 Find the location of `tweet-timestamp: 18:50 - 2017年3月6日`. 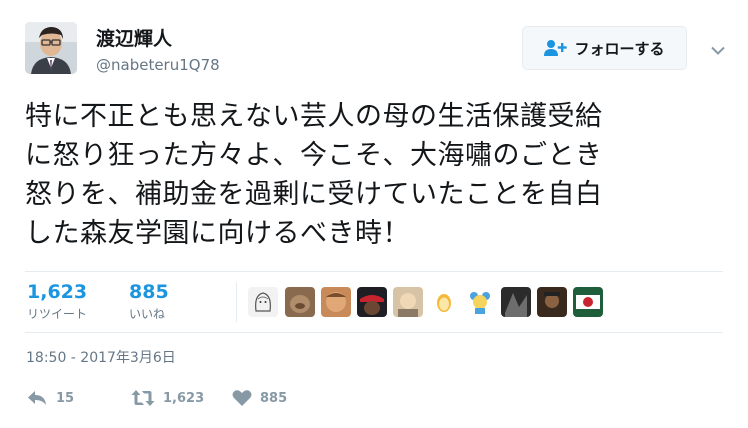

tweet-timestamp: 18:50 - 2017年3月6日 is located at coordinates (101, 358).